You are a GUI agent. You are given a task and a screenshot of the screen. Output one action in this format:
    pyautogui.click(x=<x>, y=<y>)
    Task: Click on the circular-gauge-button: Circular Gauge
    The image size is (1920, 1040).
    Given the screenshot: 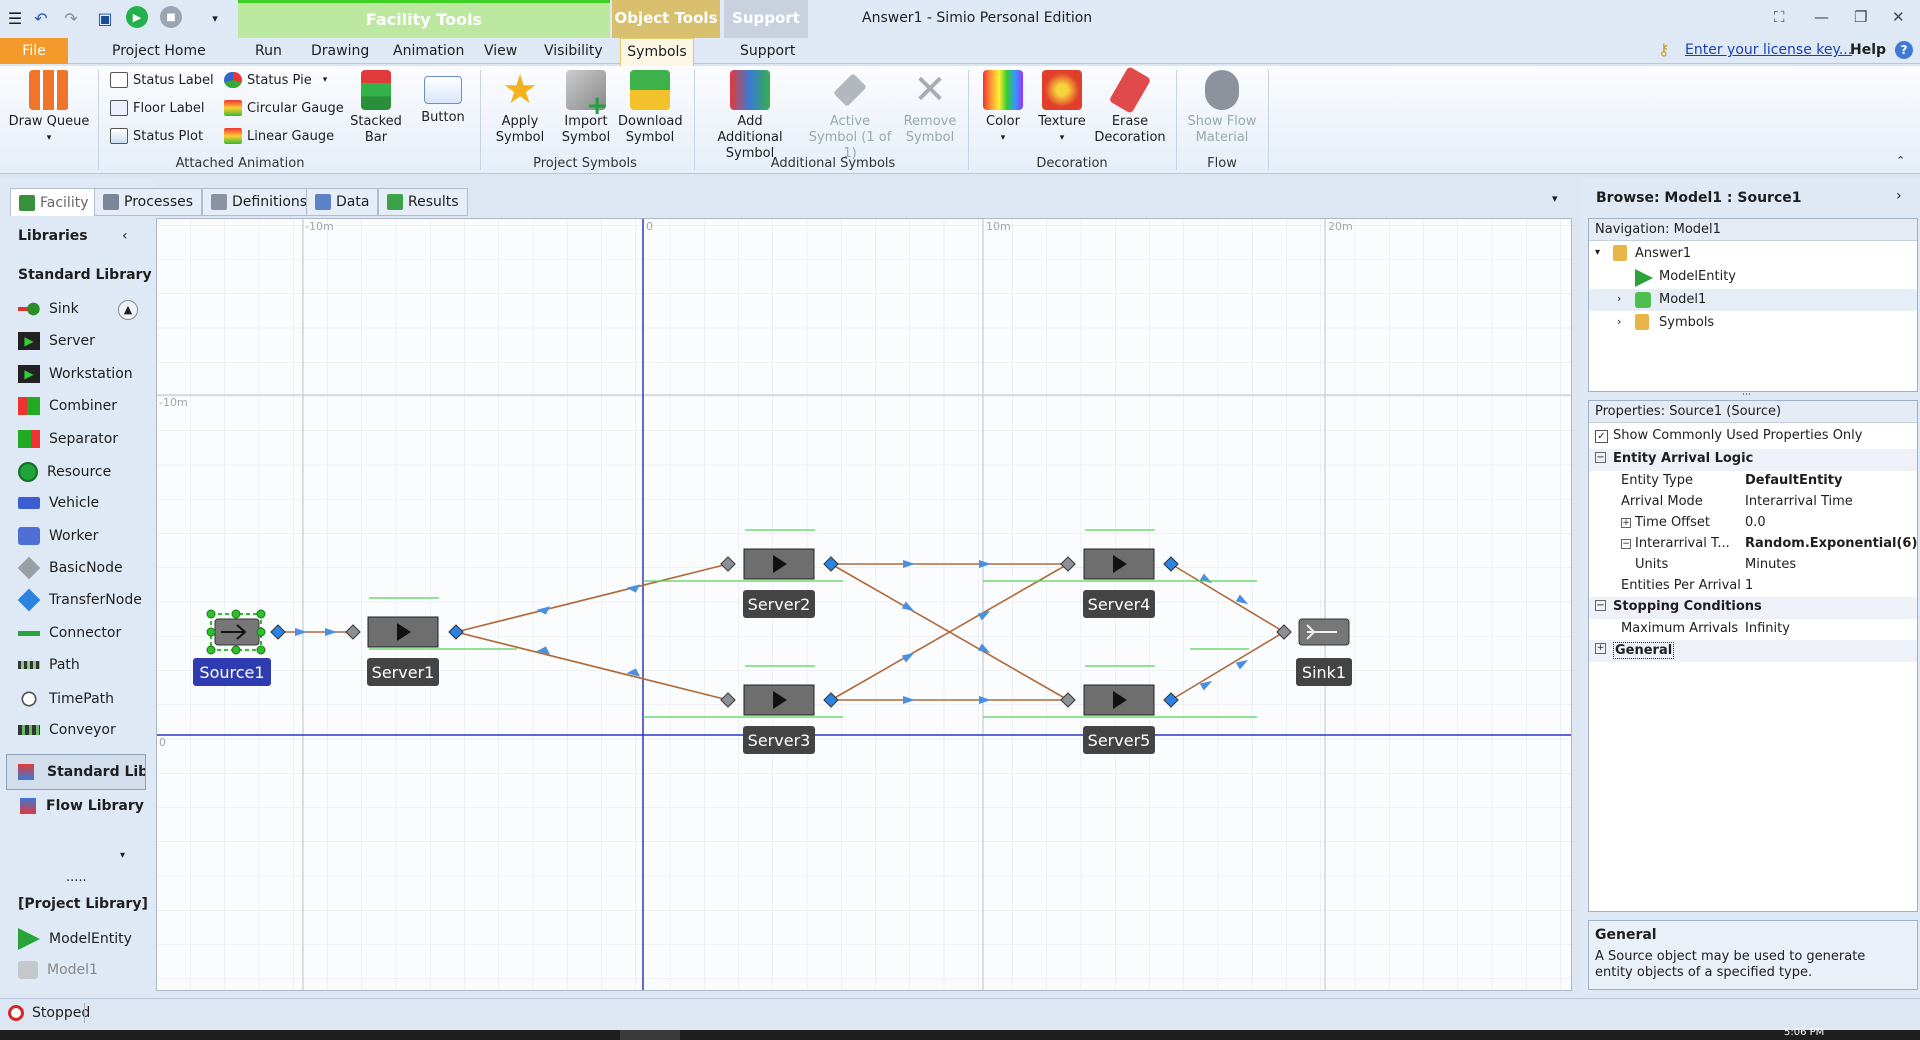 What is the action you would take?
    pyautogui.click(x=284, y=108)
    